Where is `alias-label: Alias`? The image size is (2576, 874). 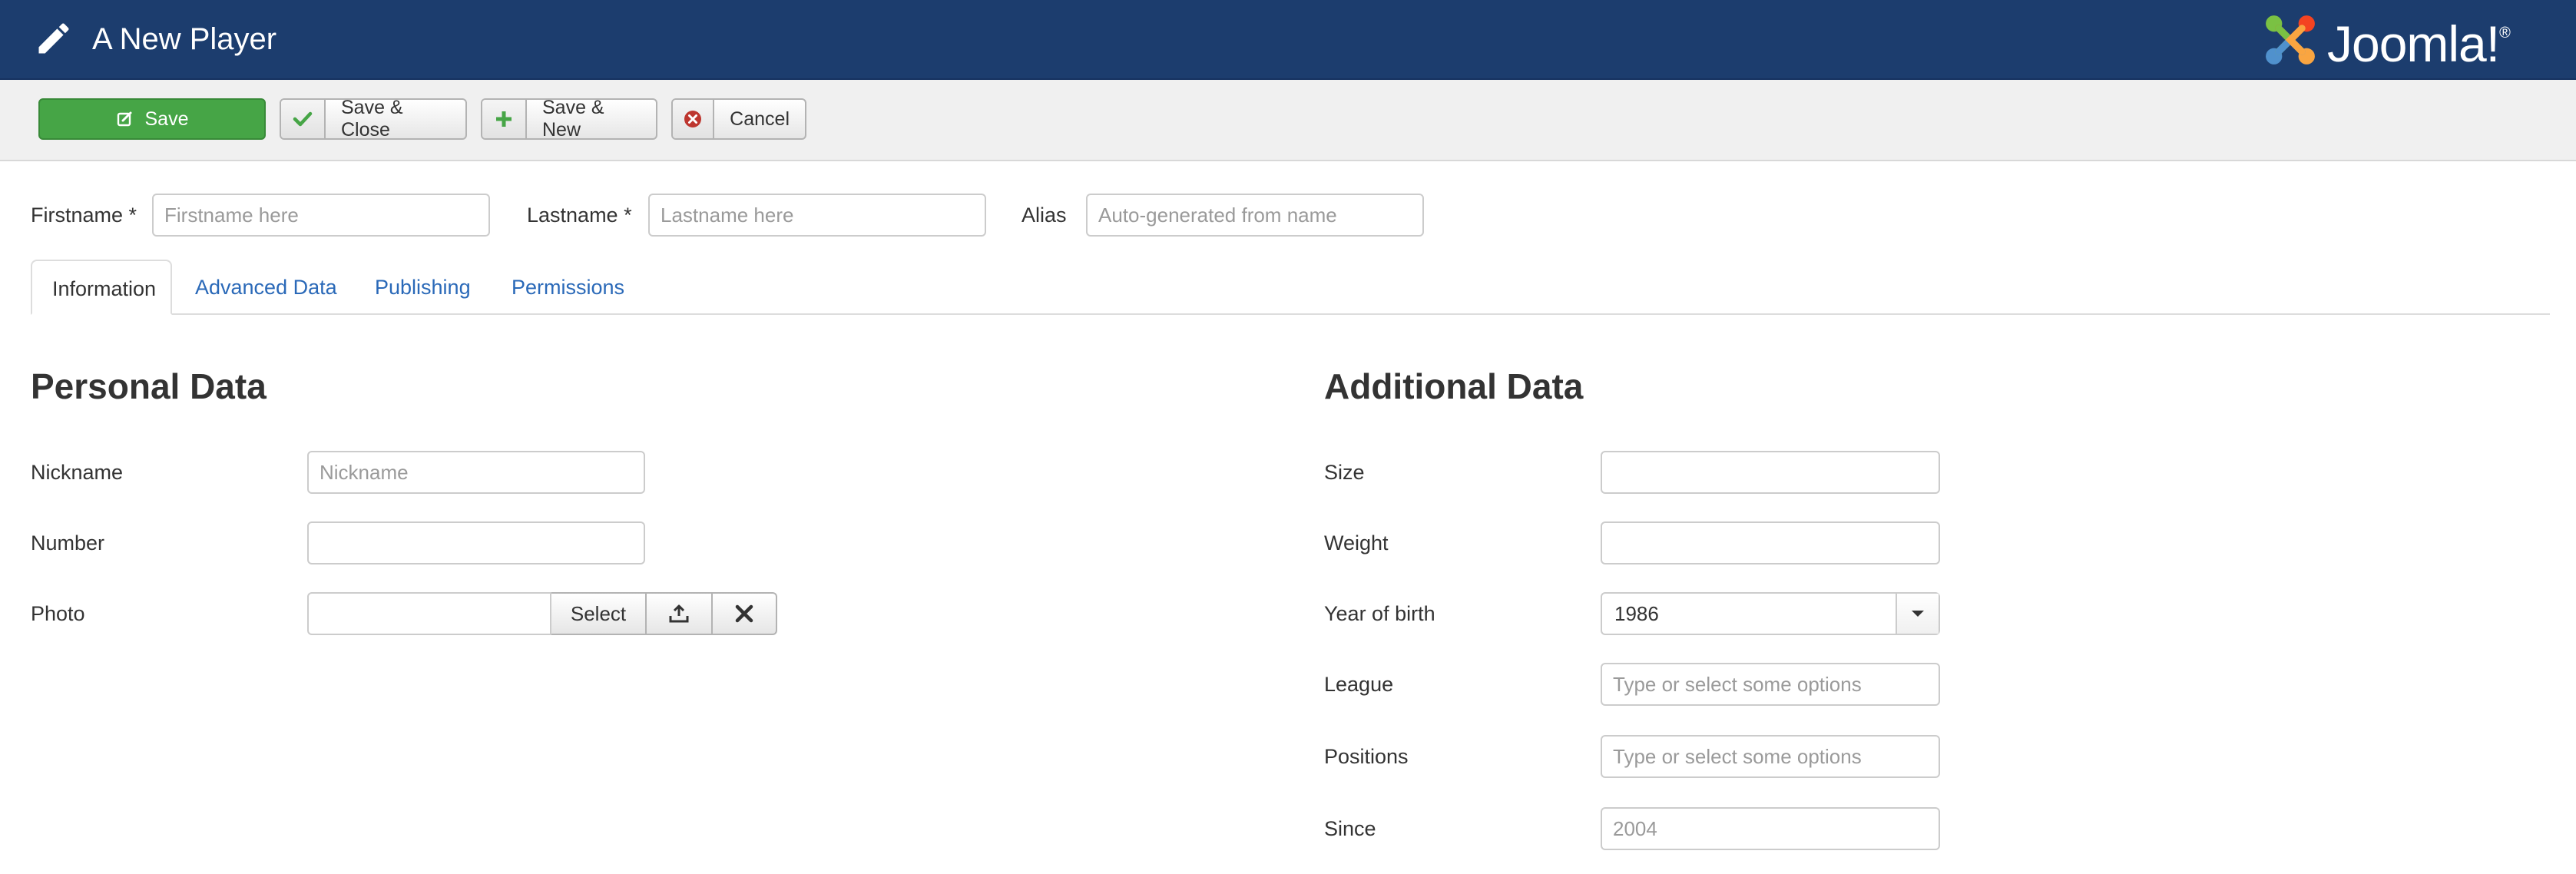 alias-label: Alias is located at coordinates (1044, 215).